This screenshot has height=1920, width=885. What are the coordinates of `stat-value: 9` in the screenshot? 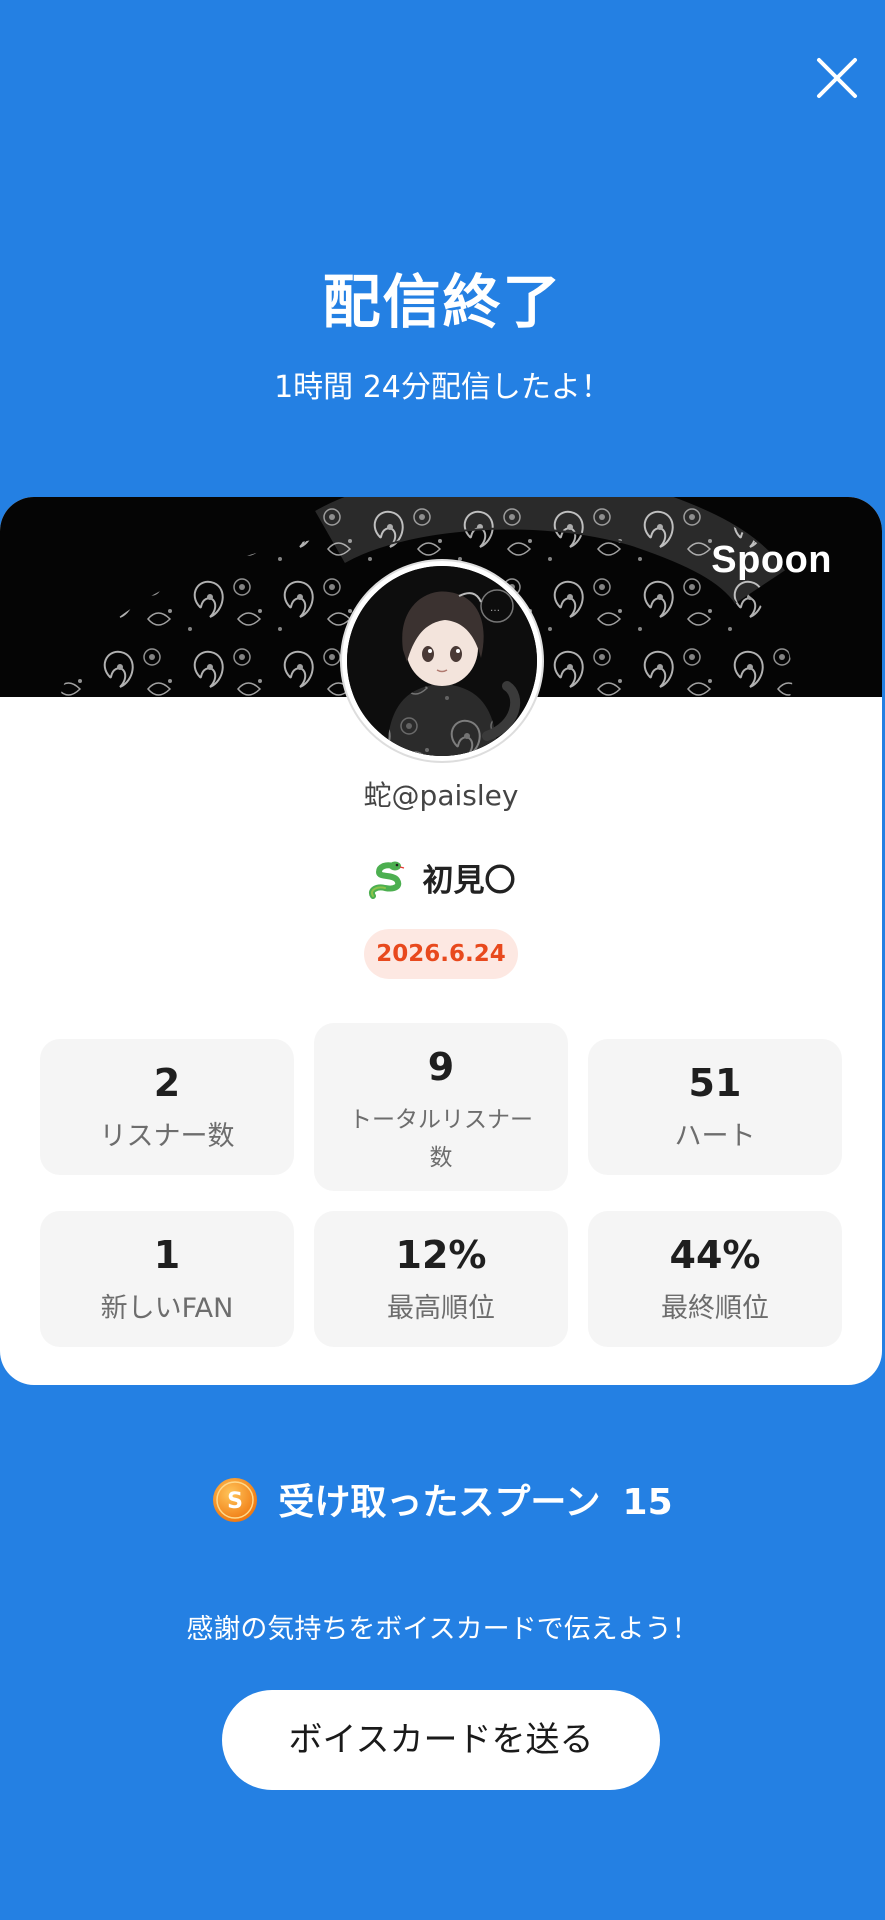 It's located at (441, 1067).